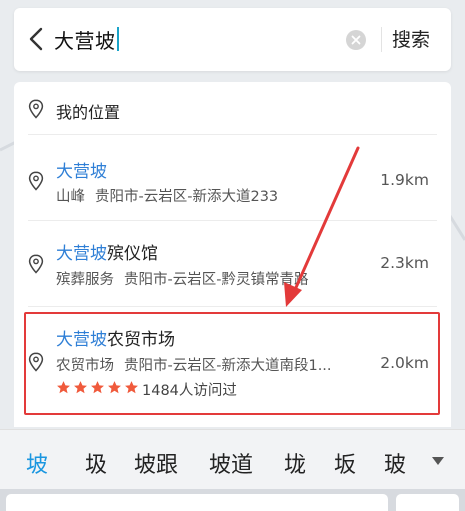 The image size is (465, 511). What do you see at coordinates (70, 197) in the screenshot?
I see `result-category: 山峰` at bounding box center [70, 197].